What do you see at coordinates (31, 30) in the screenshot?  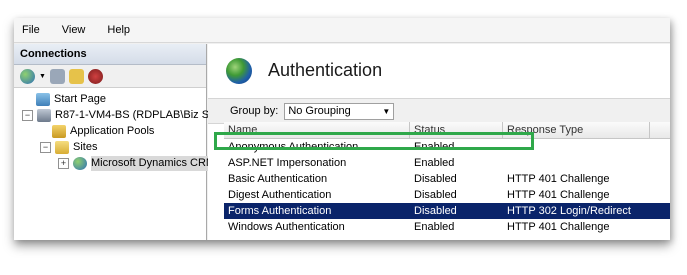 I see `menu-file: File` at bounding box center [31, 30].